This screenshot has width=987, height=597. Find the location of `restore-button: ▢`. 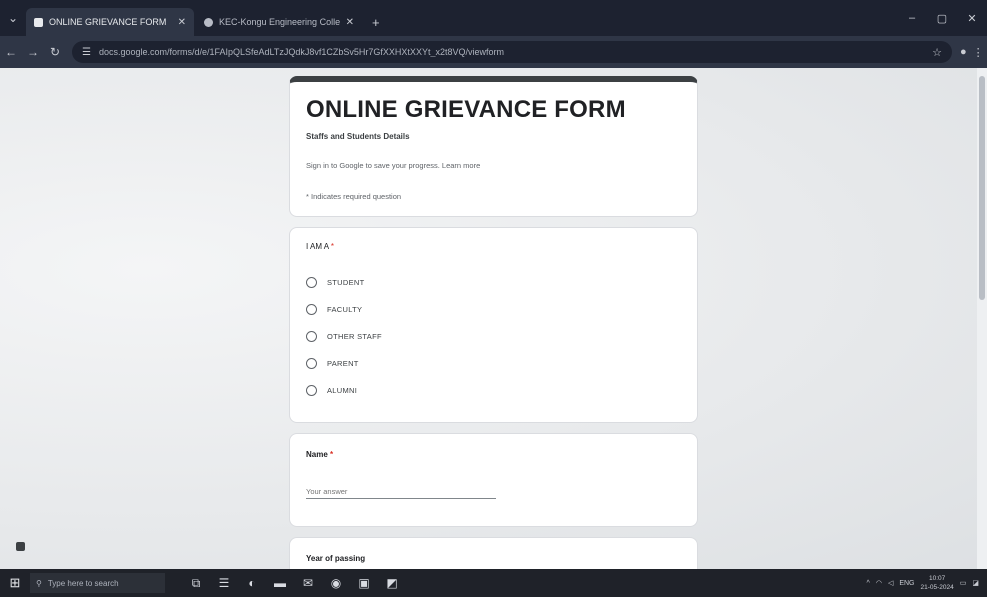

restore-button: ▢ is located at coordinates (942, 18).